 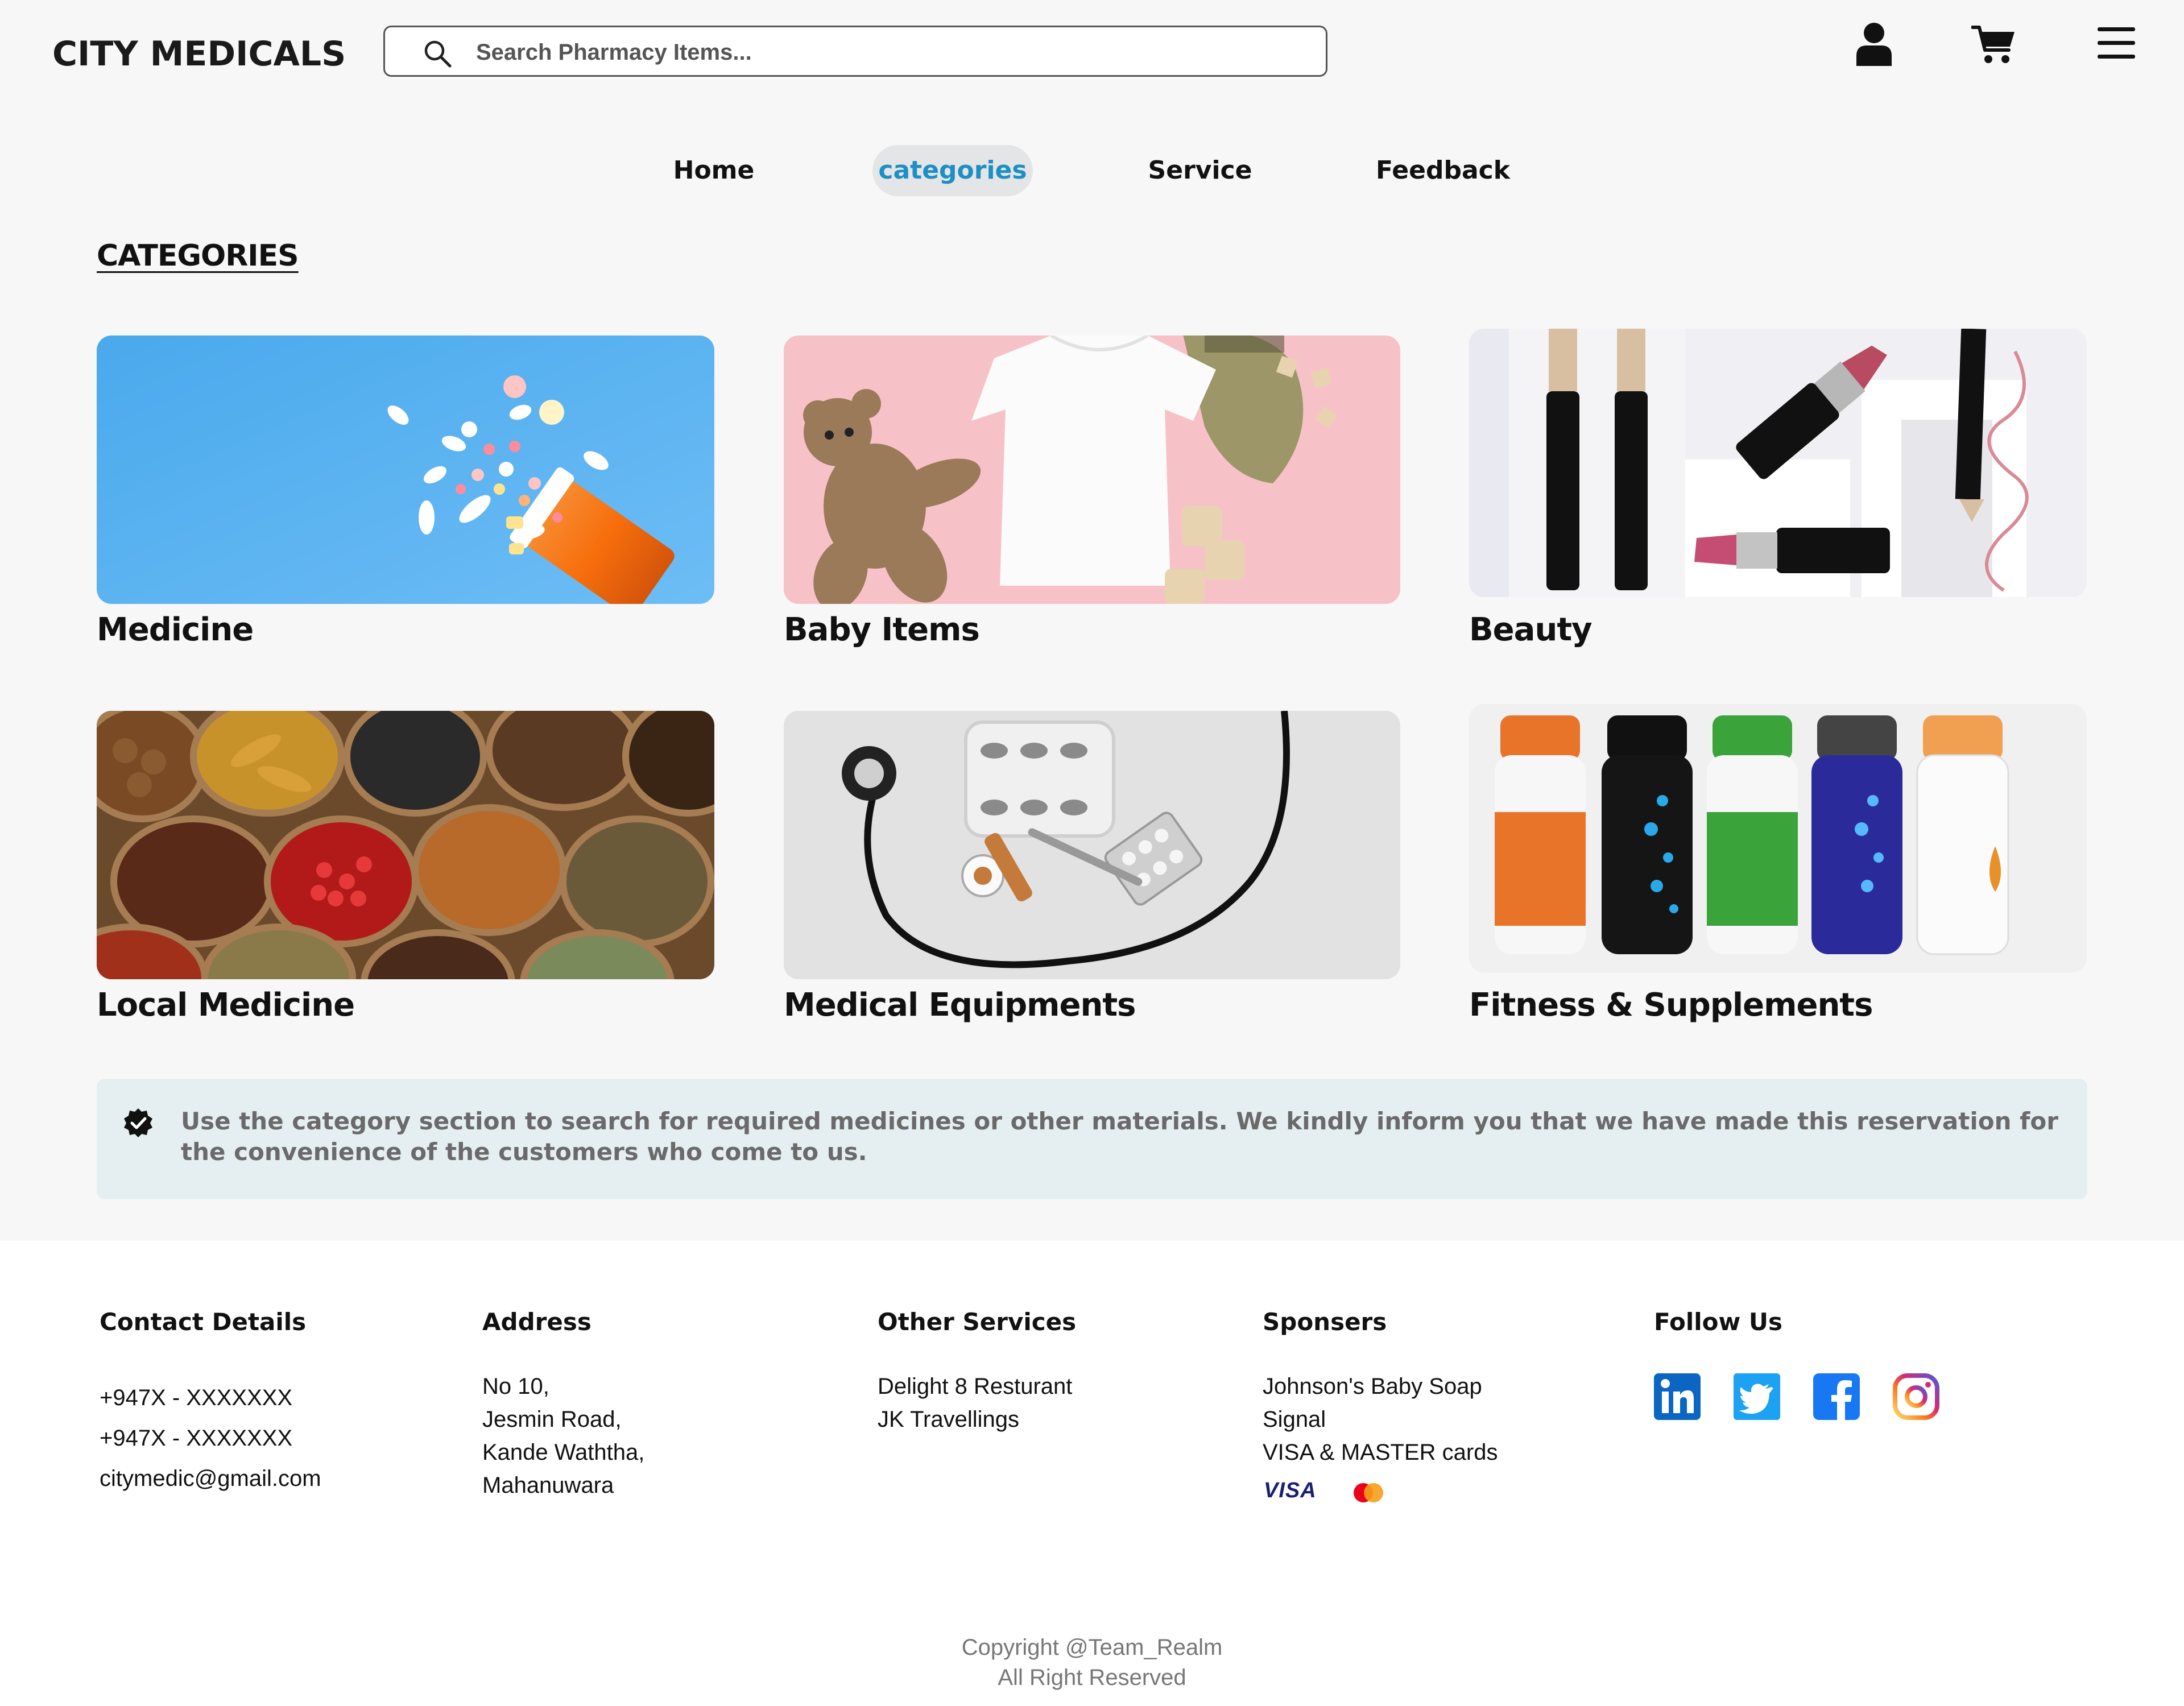 What do you see at coordinates (952, 171) in the screenshot?
I see `nav-categories: categories` at bounding box center [952, 171].